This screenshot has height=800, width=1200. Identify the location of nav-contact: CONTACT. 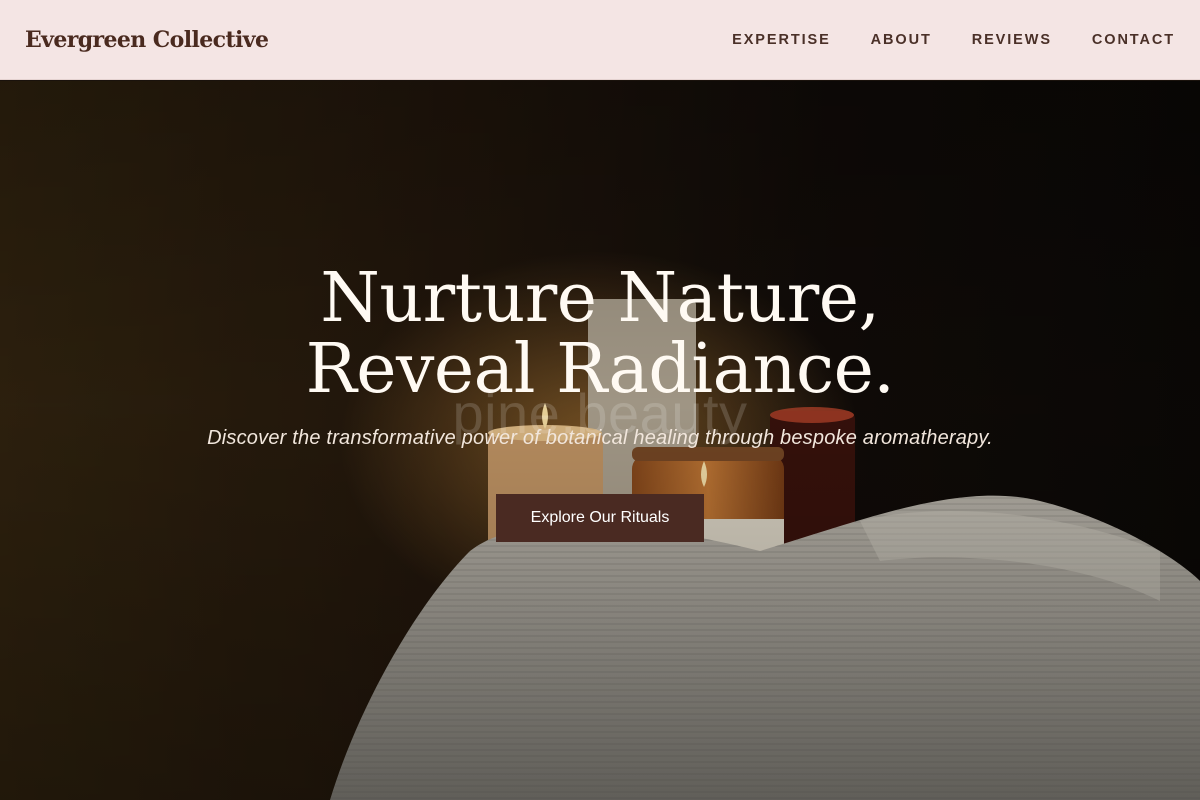
(1133, 40).